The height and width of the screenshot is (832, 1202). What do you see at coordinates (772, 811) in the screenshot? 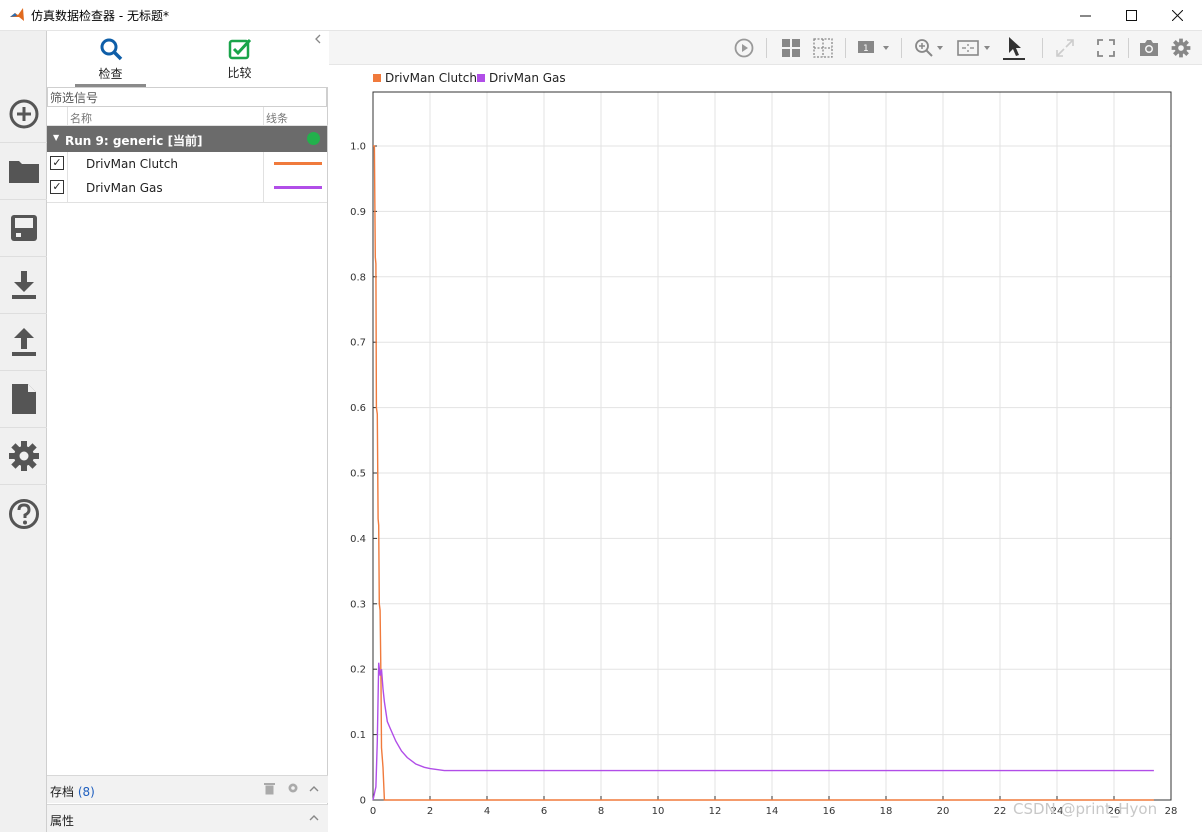
I see `x-tick-label: 14` at bounding box center [772, 811].